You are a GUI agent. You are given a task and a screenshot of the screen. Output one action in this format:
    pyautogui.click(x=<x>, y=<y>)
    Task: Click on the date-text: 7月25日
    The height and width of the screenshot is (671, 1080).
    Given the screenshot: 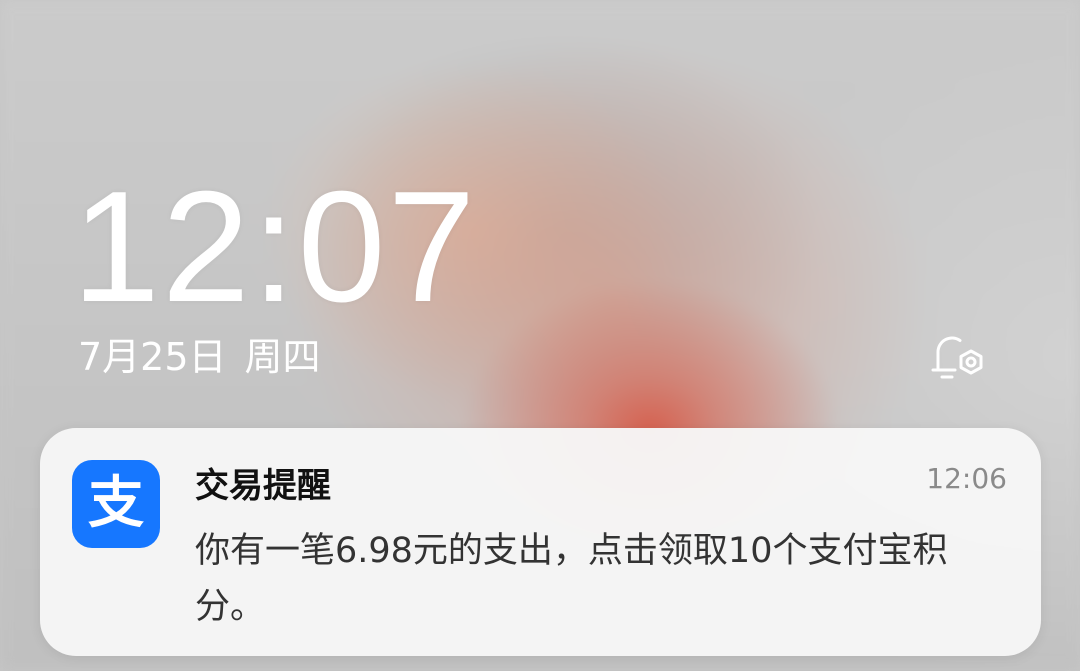 What is the action you would take?
    pyautogui.click(x=152, y=357)
    